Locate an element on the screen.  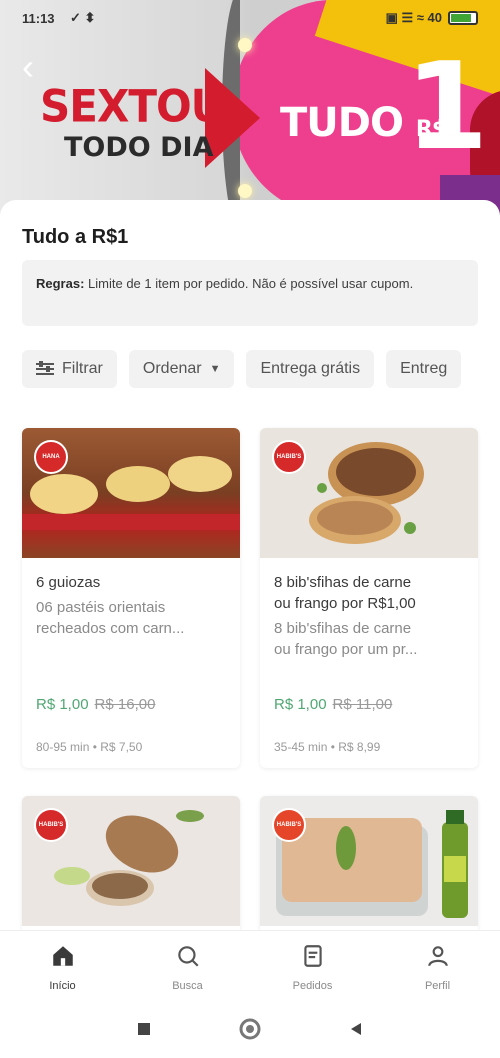
chevron-down-icon: ▼ is located at coordinates (215, 369).